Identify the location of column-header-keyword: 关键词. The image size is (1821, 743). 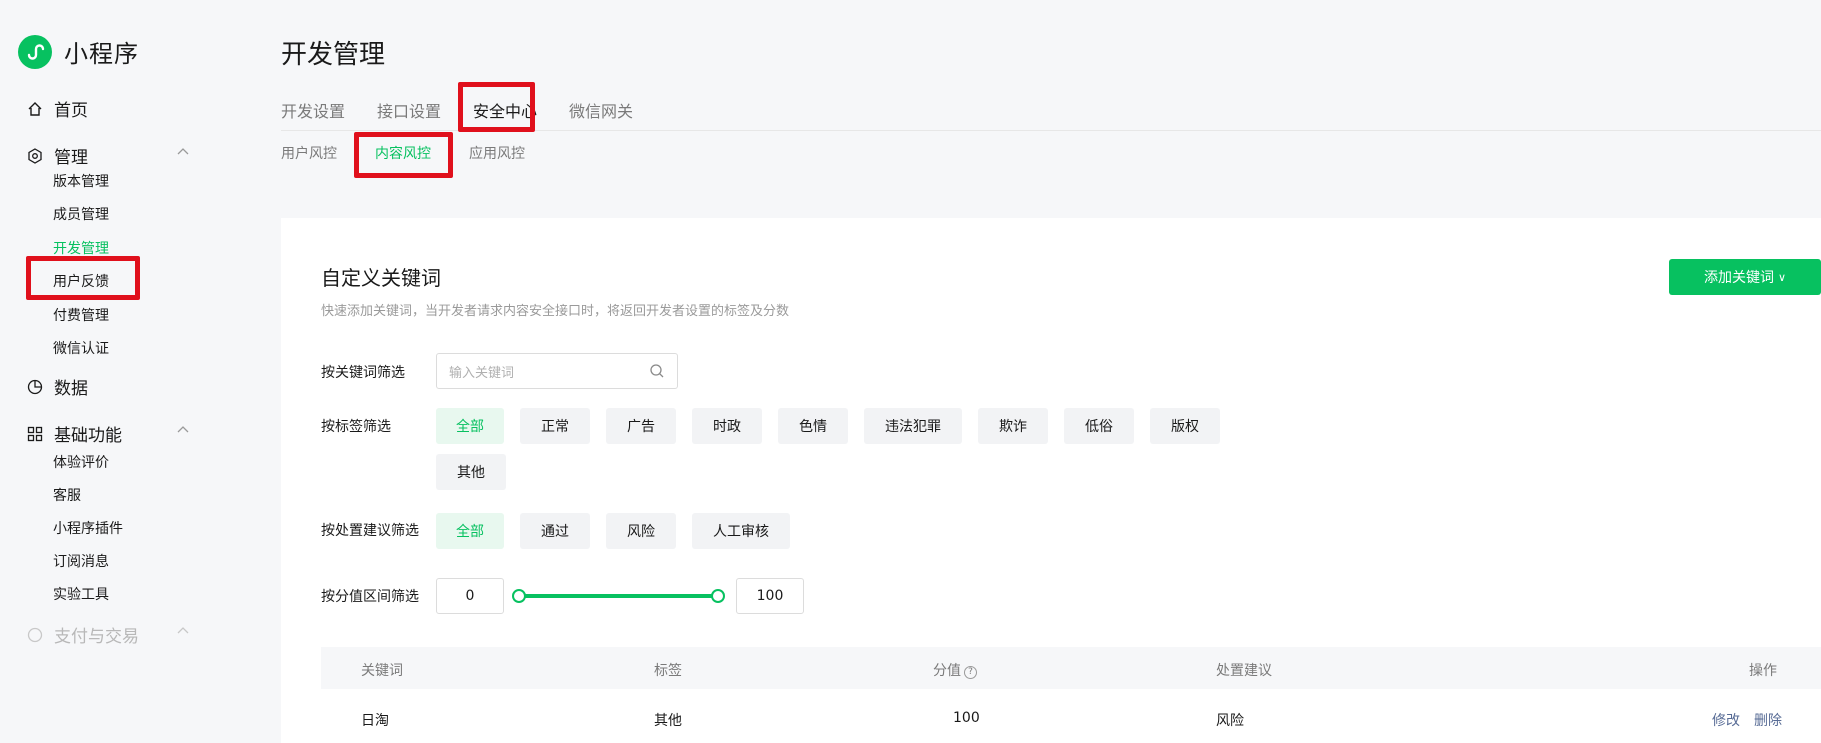
(382, 671).